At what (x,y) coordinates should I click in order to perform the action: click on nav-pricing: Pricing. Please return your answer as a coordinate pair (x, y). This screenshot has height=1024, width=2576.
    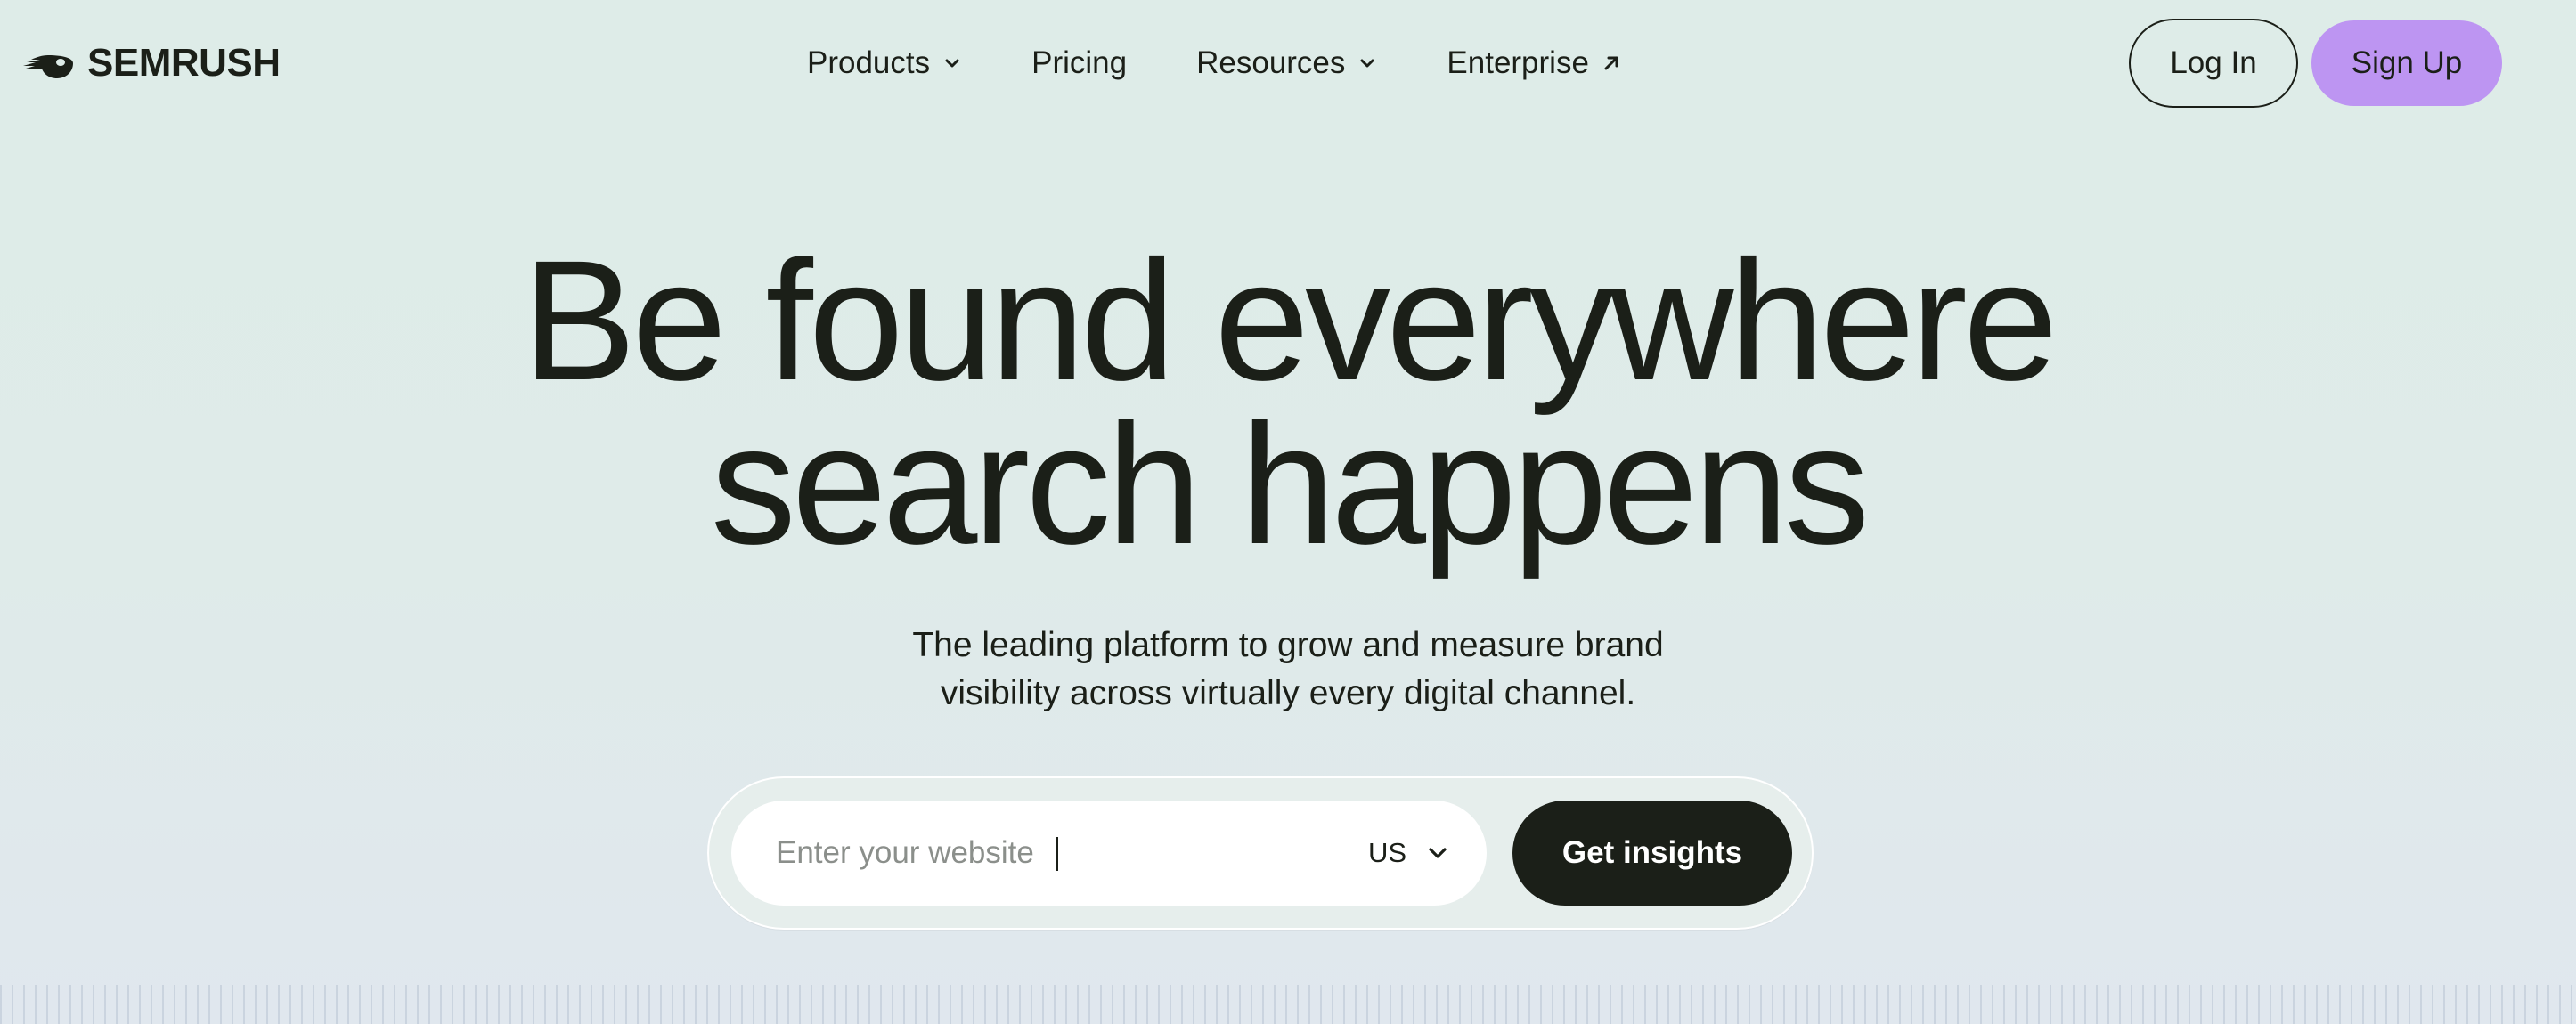
    Looking at the image, I should click on (1079, 63).